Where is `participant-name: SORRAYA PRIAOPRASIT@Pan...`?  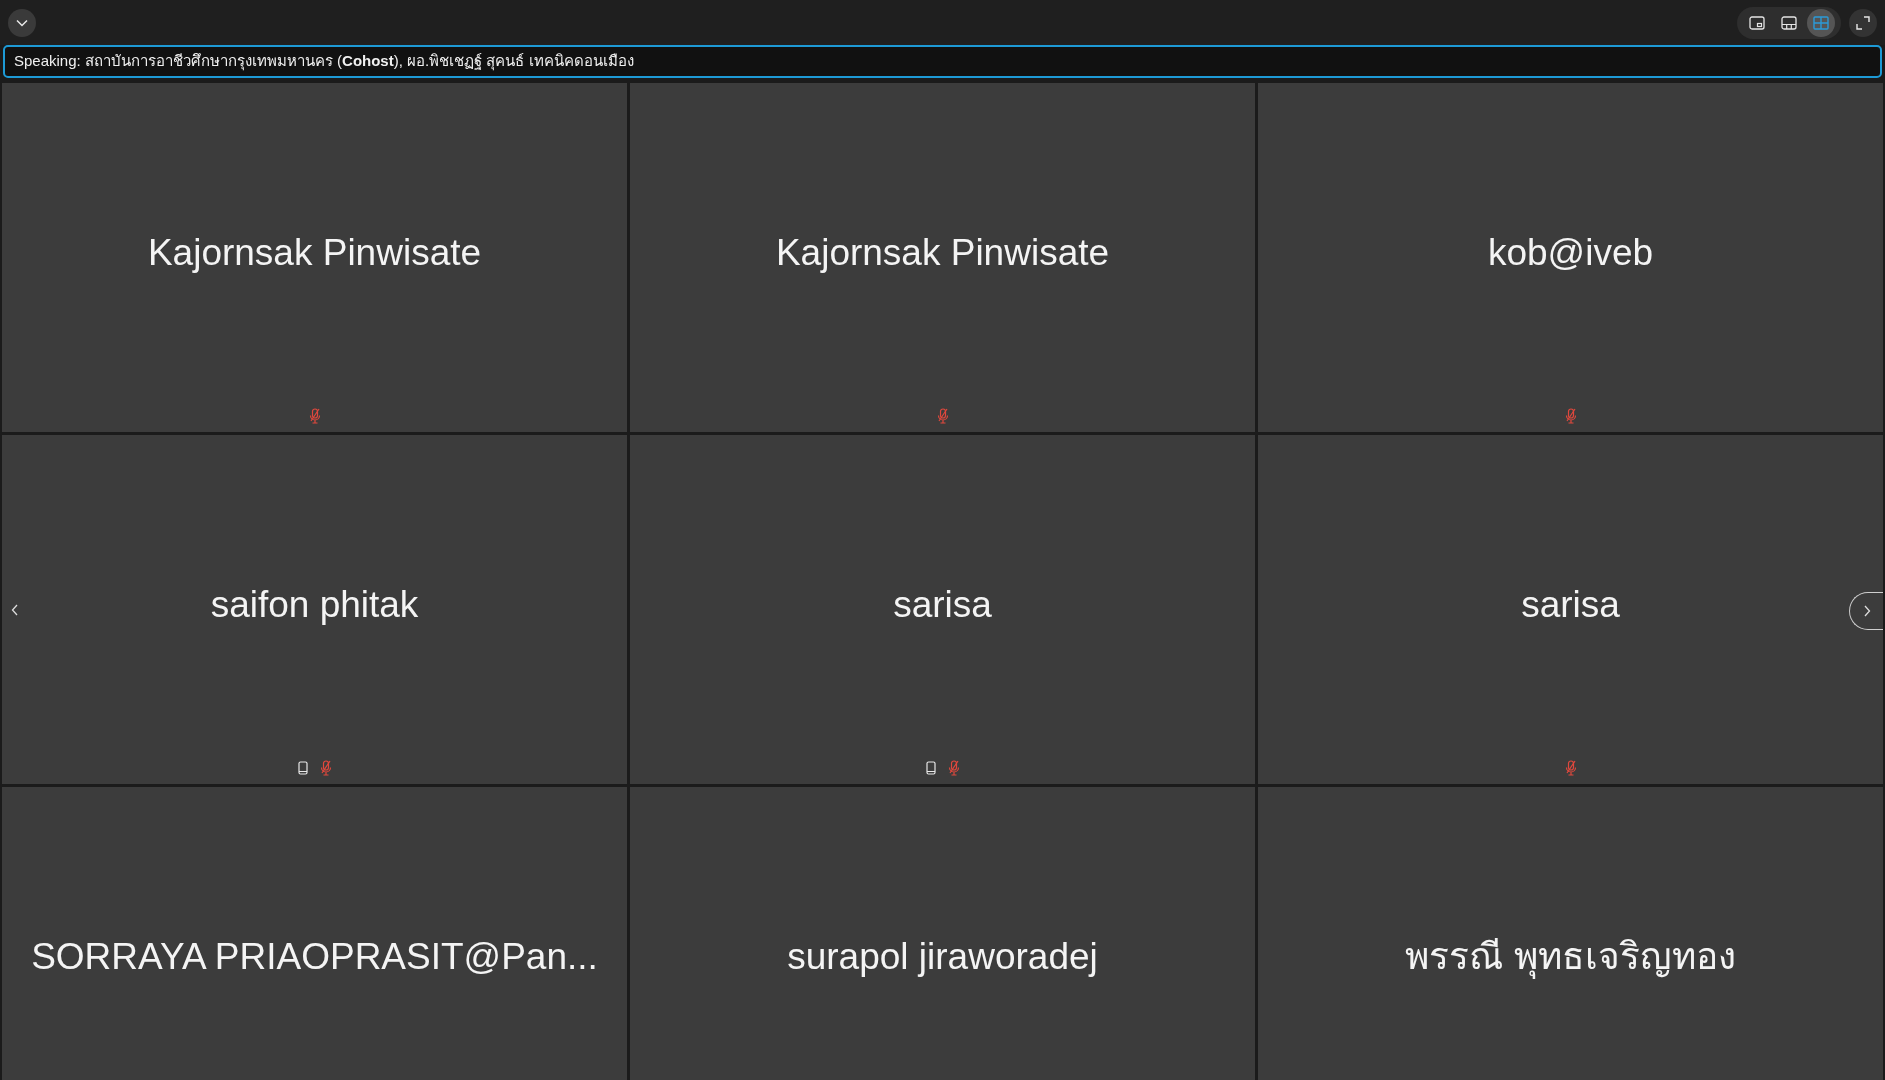 participant-name: SORRAYA PRIAOPRASIT@Pan... is located at coordinates (314, 956).